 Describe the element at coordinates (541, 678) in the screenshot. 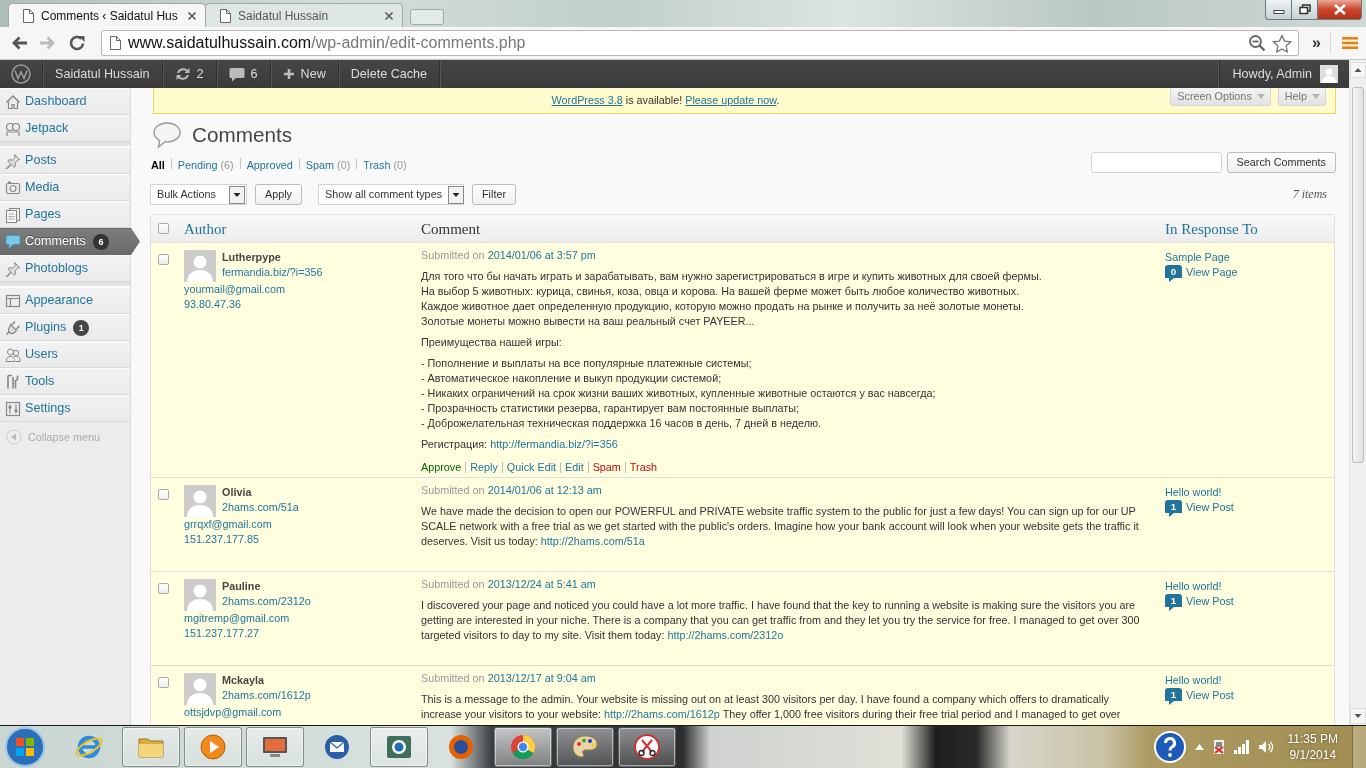

I see `comment-date-link: 2013/12/17 at 9:04 am` at that location.